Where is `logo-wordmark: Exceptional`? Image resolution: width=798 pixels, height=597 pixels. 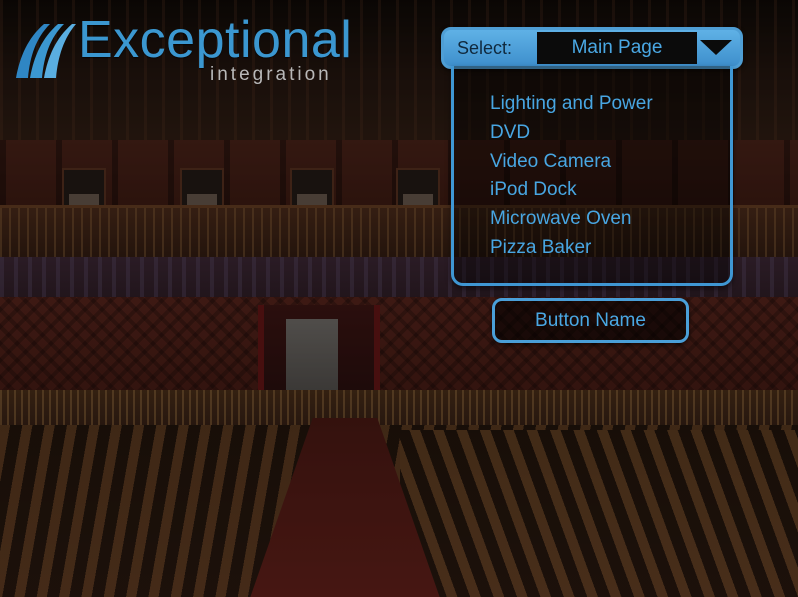 logo-wordmark: Exceptional is located at coordinates (215, 40).